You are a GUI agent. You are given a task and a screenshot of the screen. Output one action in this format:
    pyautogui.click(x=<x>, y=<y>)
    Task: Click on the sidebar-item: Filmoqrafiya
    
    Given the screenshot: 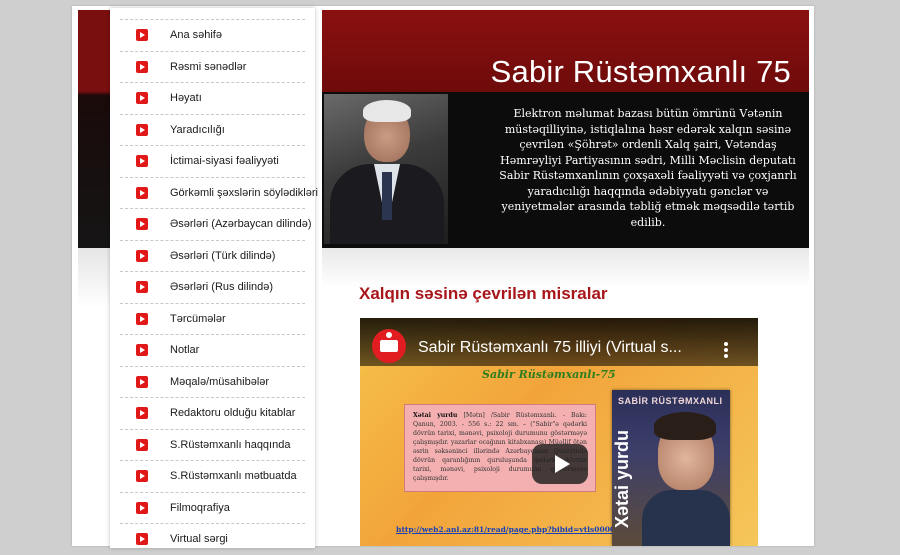 What is the action you would take?
    pyautogui.click(x=212, y=507)
    